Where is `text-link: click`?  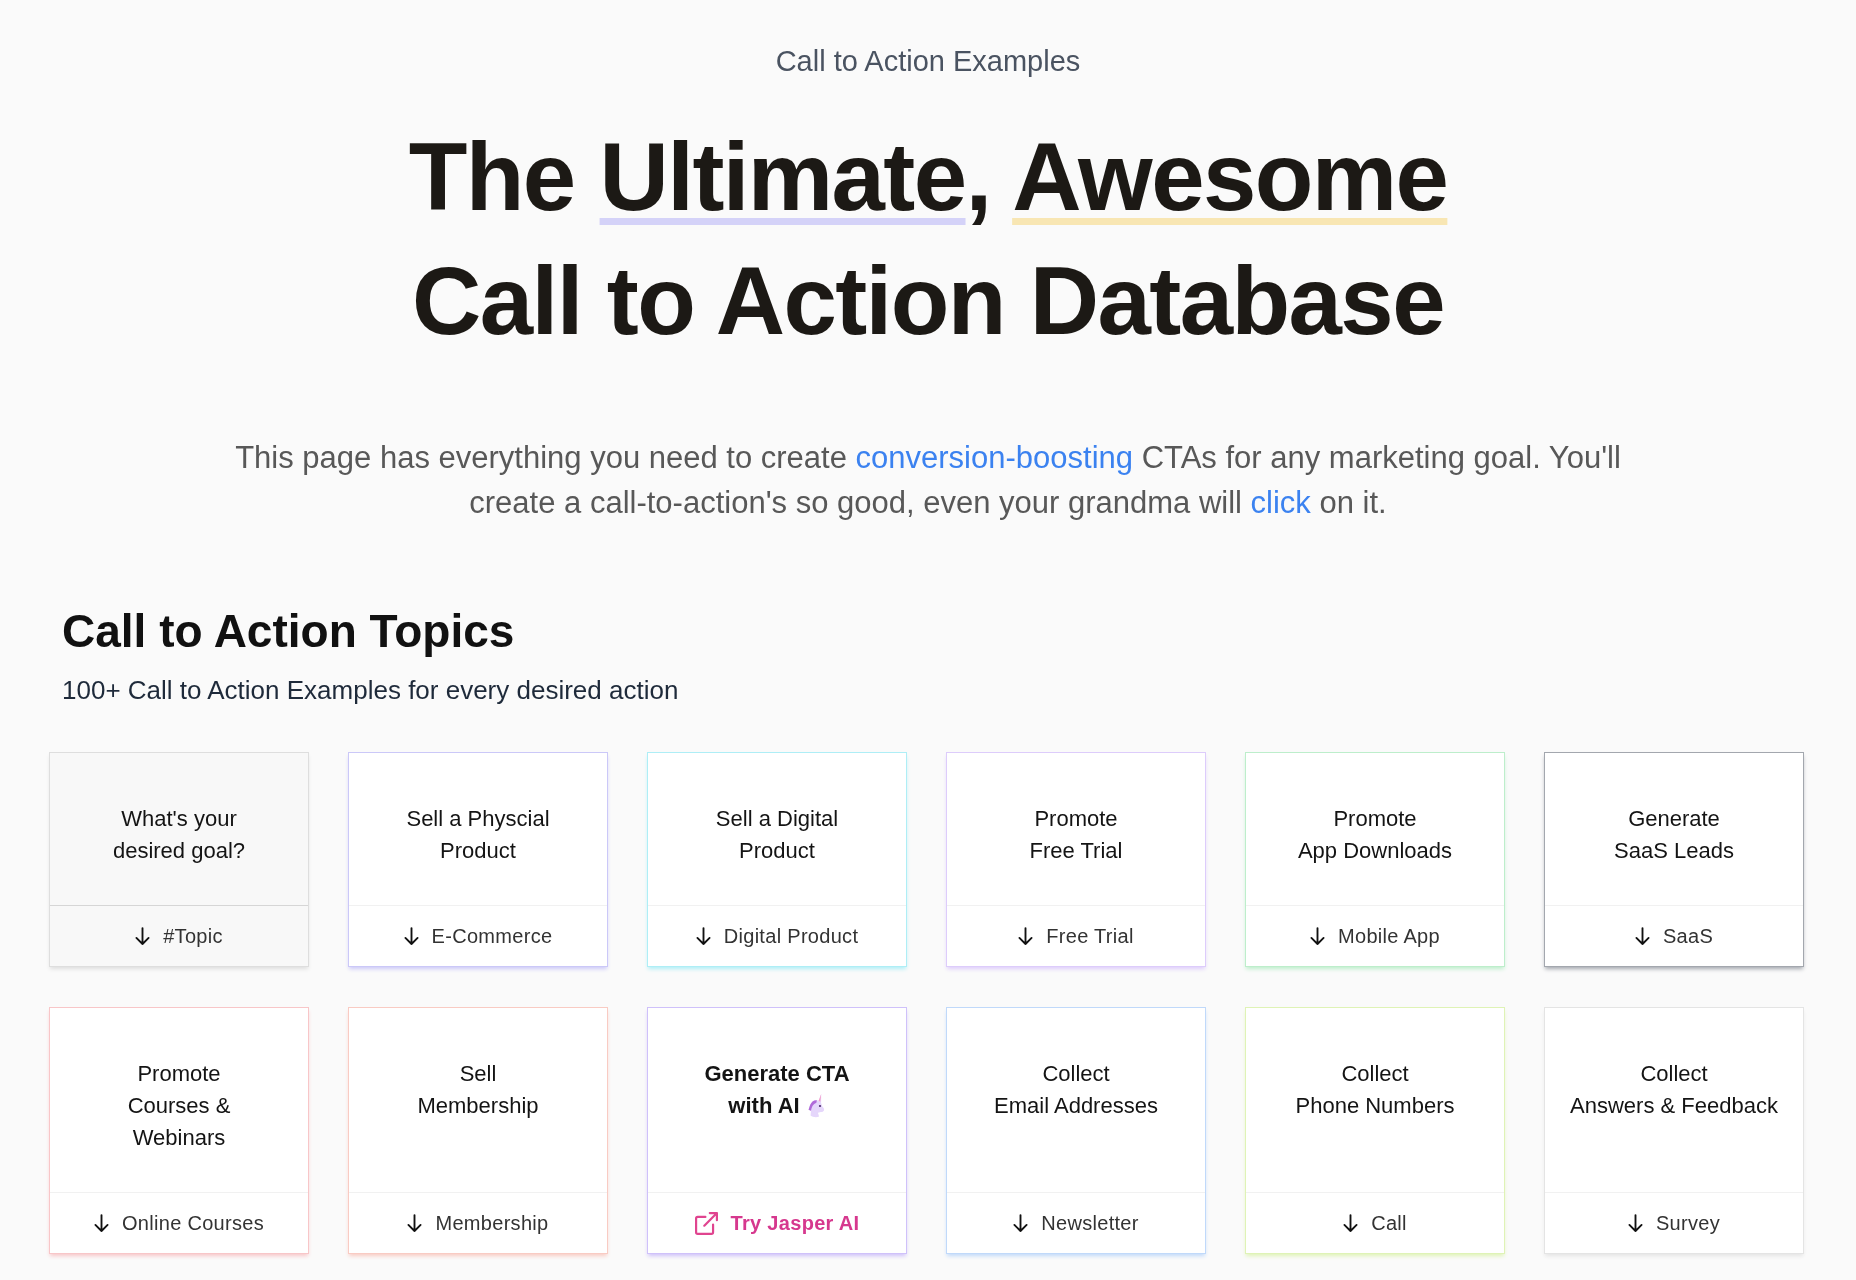 text-link: click is located at coordinates (1280, 502).